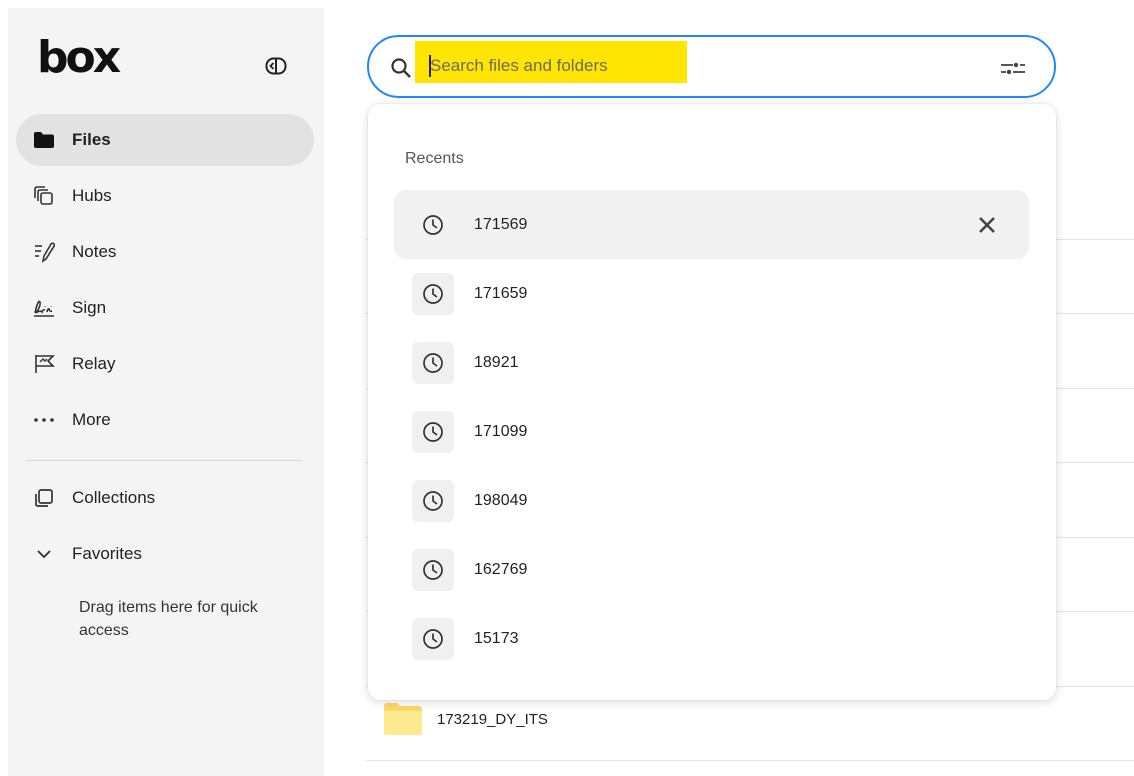 Image resolution: width=1134 pixels, height=776 pixels. Describe the element at coordinates (89, 307) in the screenshot. I see `sidebar-item-label: Sign` at that location.